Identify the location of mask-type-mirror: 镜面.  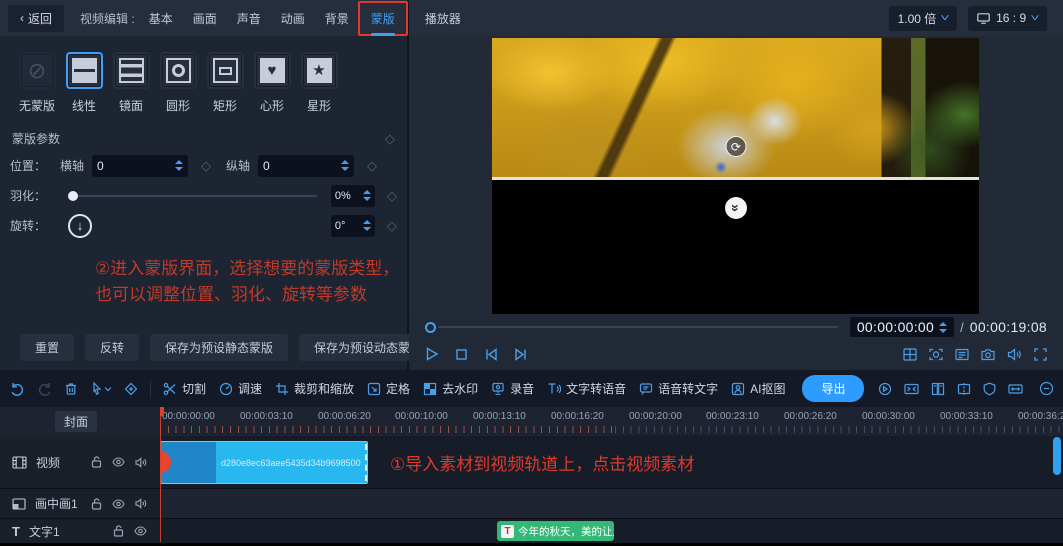
(131, 83).